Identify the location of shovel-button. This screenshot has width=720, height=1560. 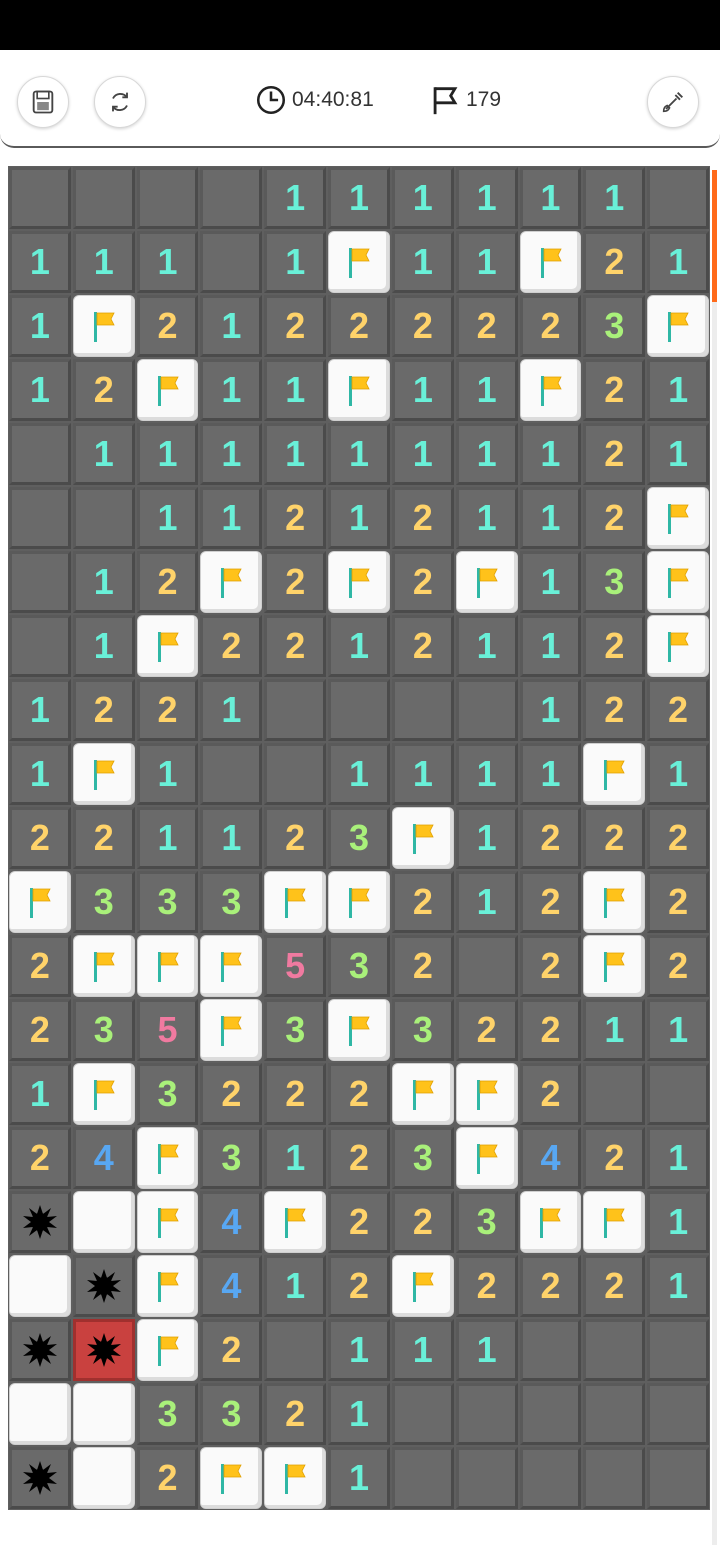
(673, 102).